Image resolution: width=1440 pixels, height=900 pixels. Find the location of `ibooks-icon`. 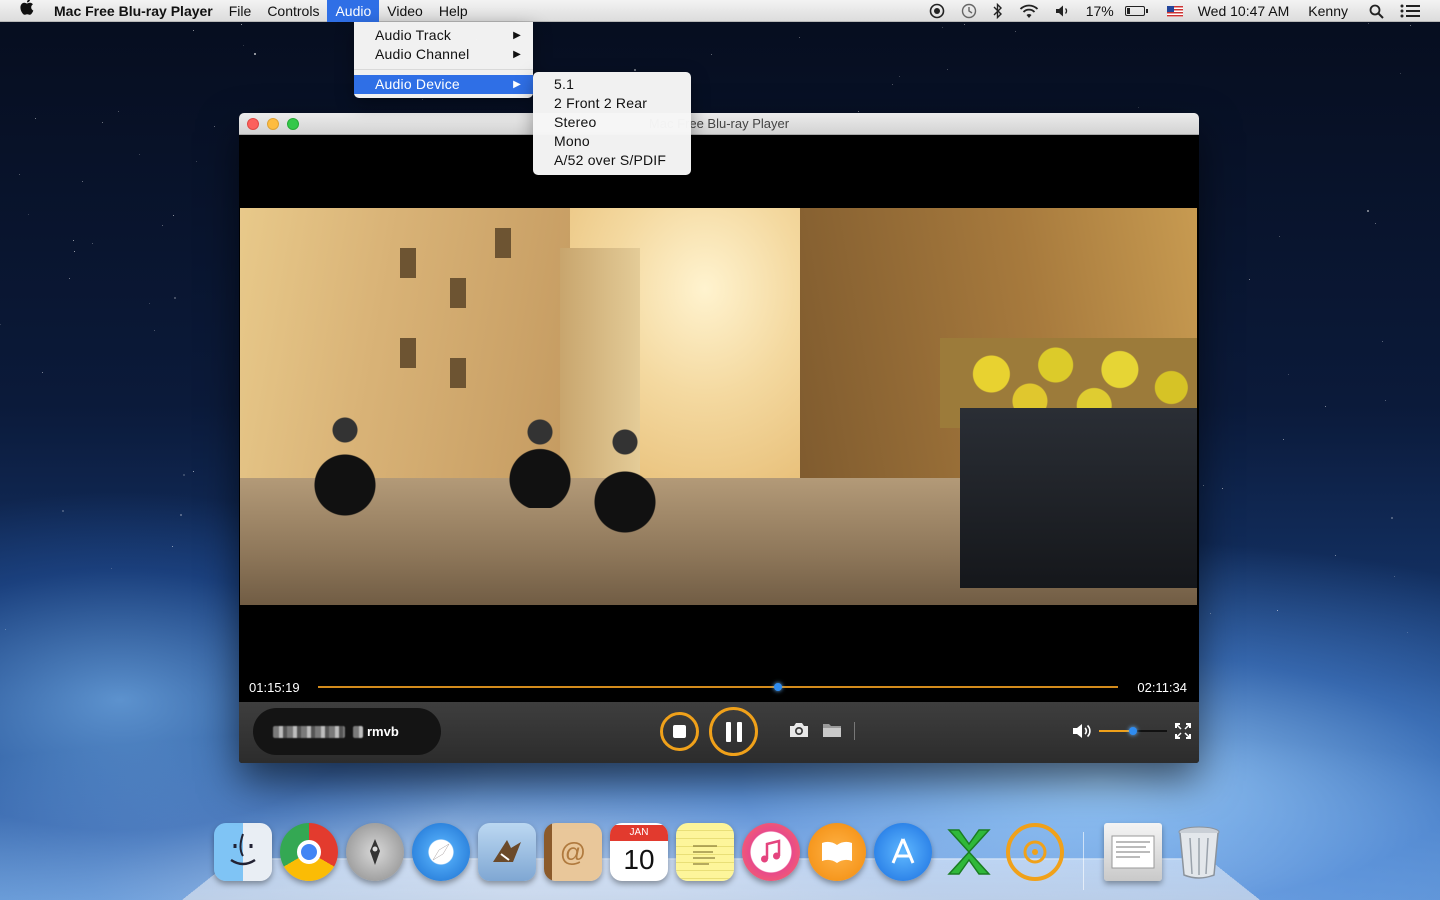

ibooks-icon is located at coordinates (837, 852).